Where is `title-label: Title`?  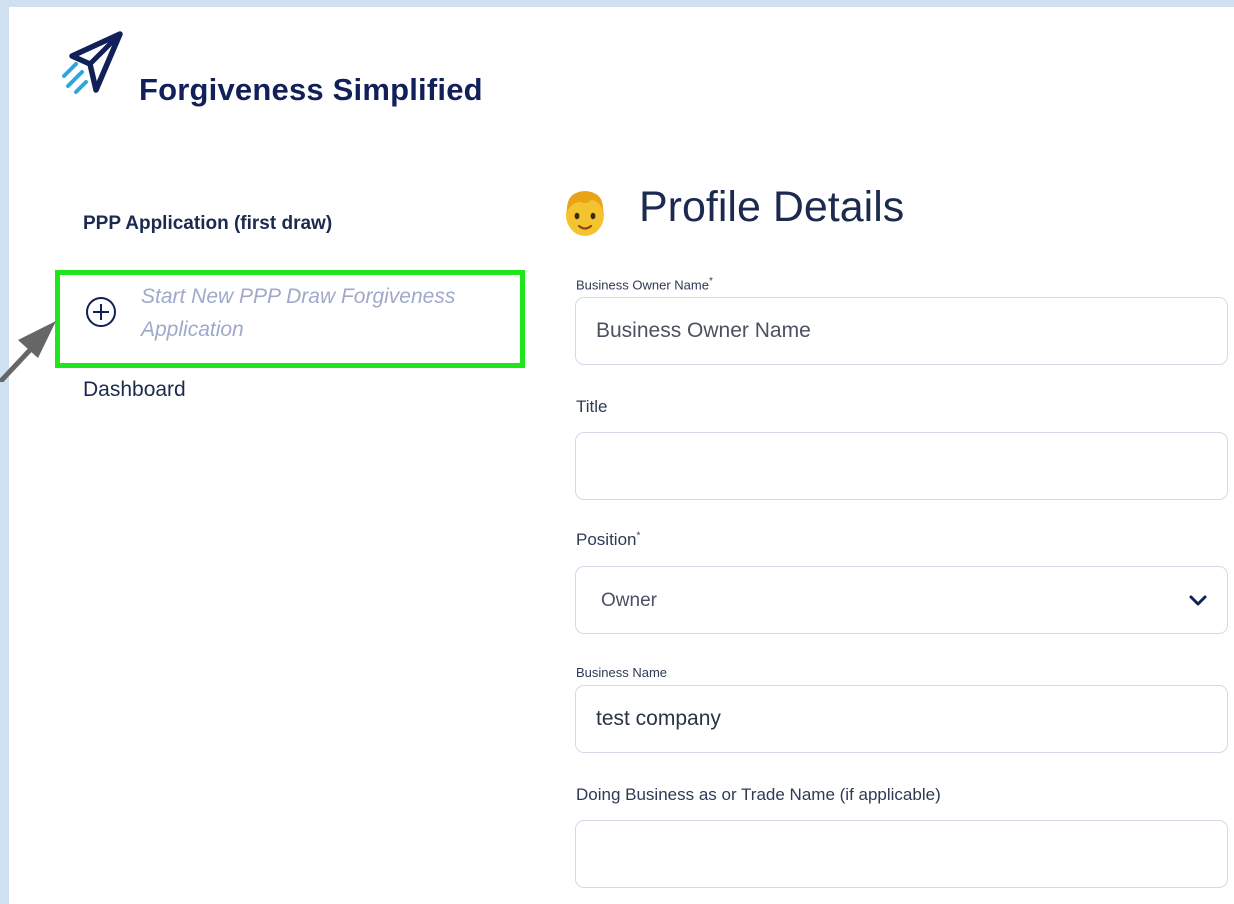 title-label: Title is located at coordinates (592, 406).